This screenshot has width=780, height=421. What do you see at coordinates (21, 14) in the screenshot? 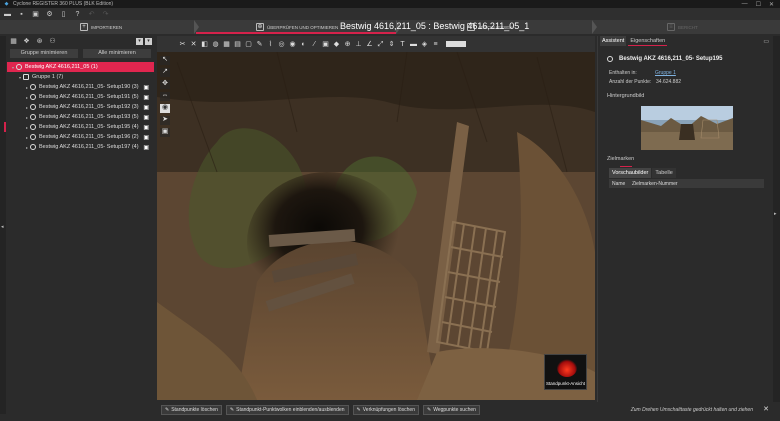
I see `project-icon: ▪` at bounding box center [21, 14].